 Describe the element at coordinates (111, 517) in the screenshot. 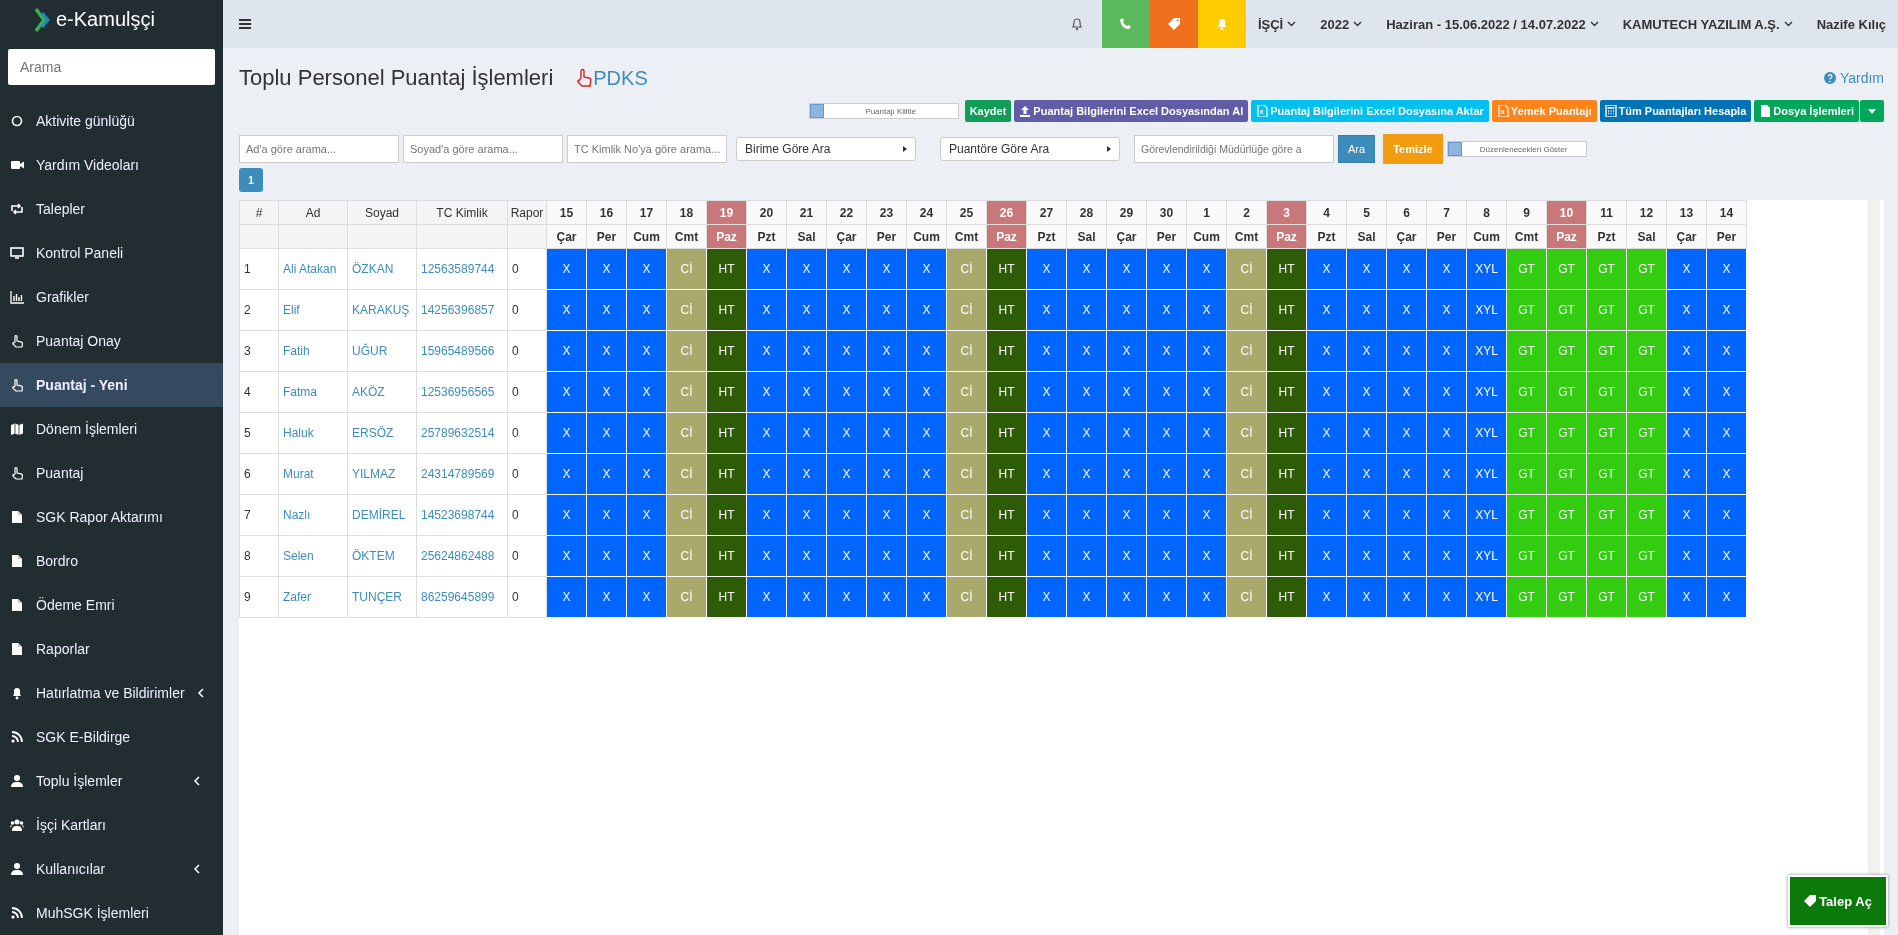

I see `sidebar-item: SGK Rapor Aktarımı` at that location.